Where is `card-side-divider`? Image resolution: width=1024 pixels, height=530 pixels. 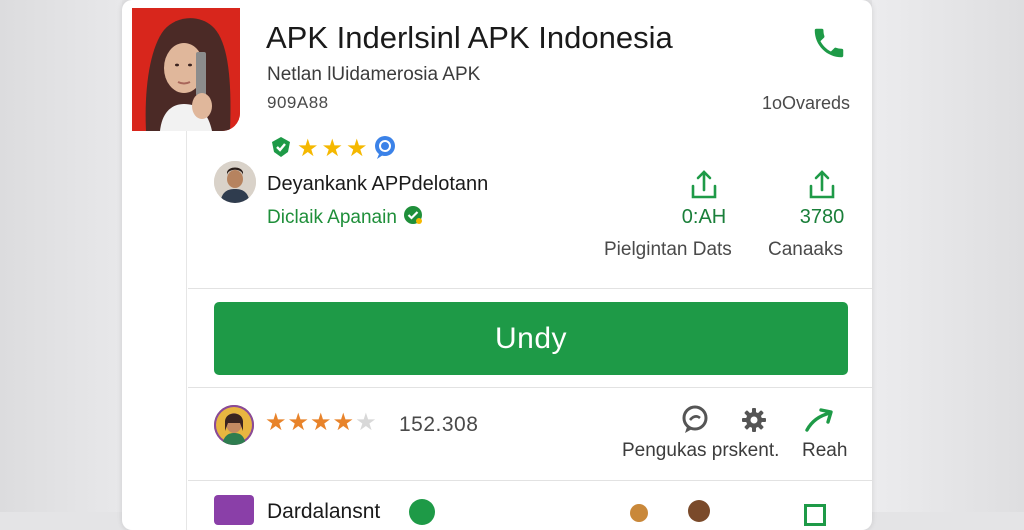
card-side-divider is located at coordinates (186, 330).